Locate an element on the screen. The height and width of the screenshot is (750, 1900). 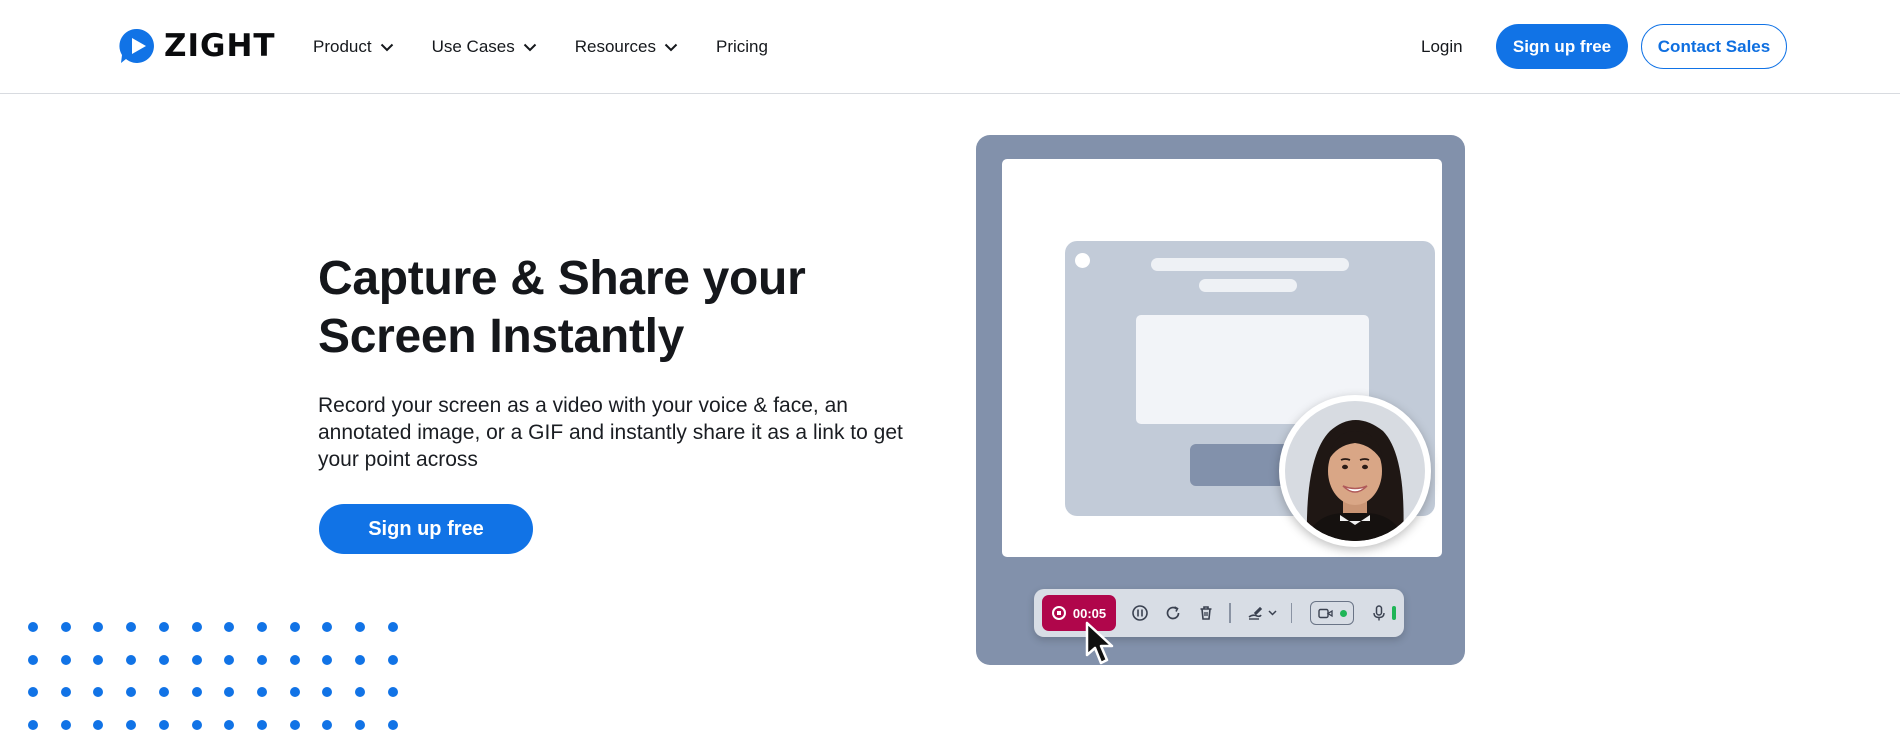
zight-logo: ZIGHT is located at coordinates (197, 46).